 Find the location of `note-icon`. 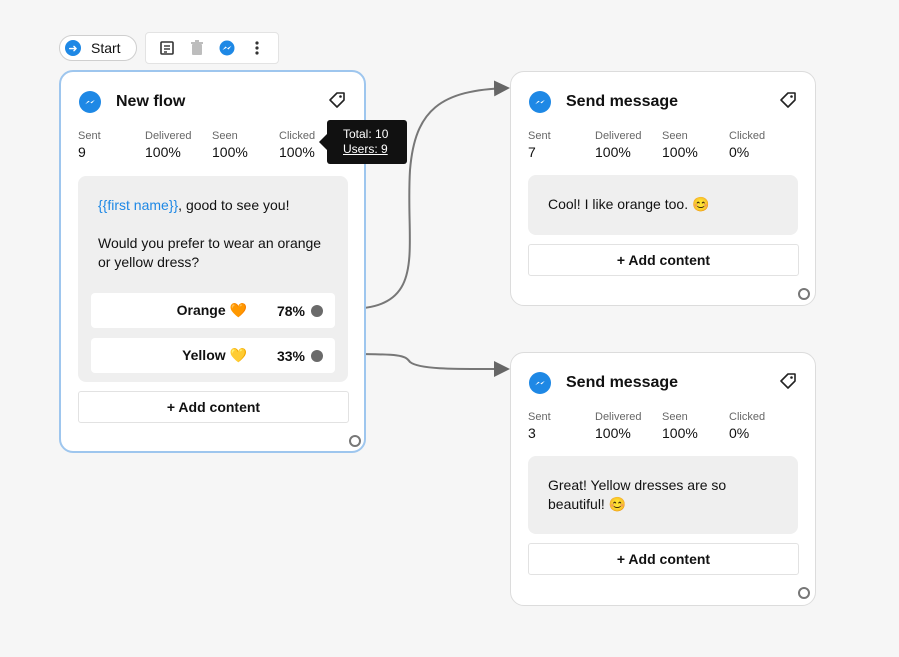

note-icon is located at coordinates (167, 48).